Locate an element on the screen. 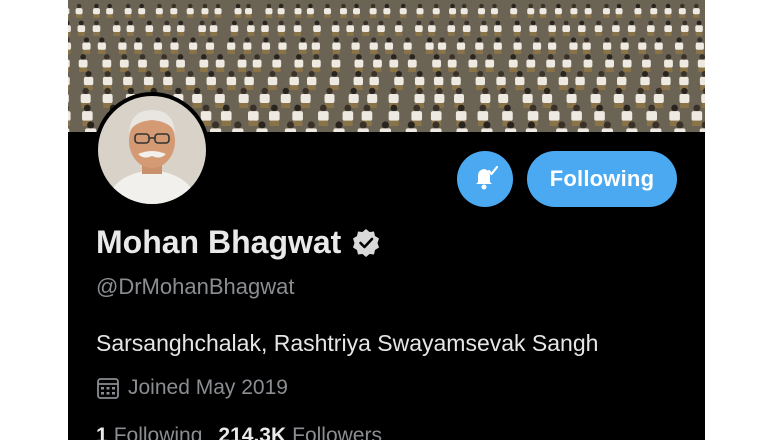 The height and width of the screenshot is (440, 780). followers-label: Followers is located at coordinates (337, 432).